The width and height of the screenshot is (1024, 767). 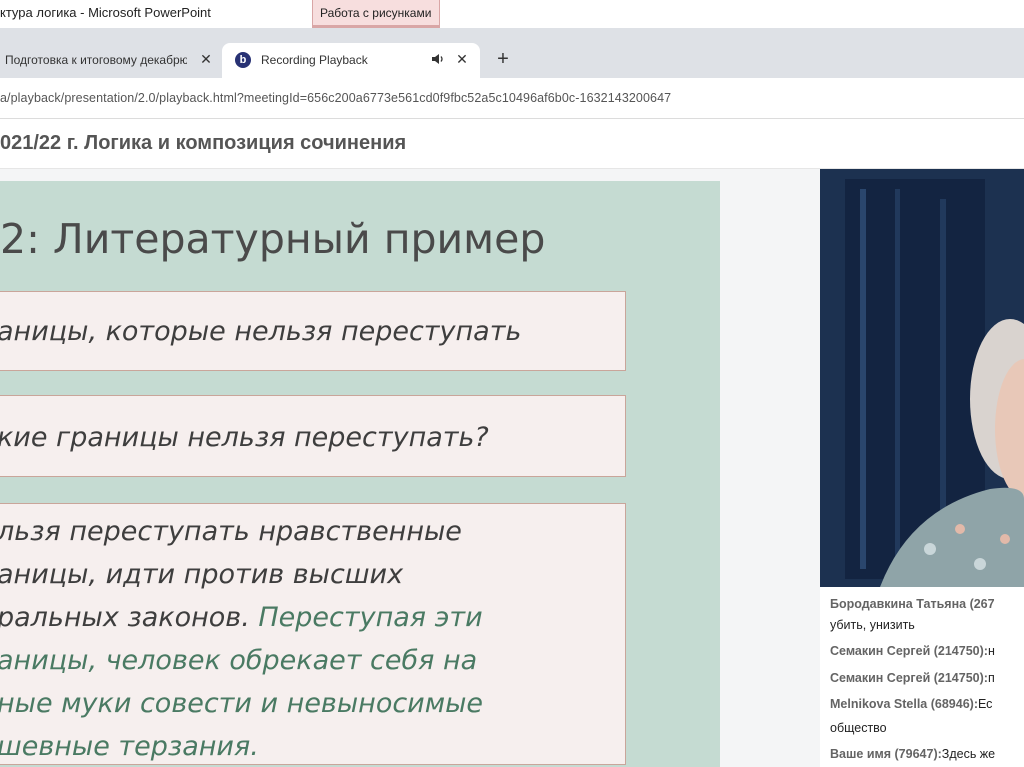 I want to click on tab-label: Подготовка к итоговому декабрю, so click(x=96, y=60).